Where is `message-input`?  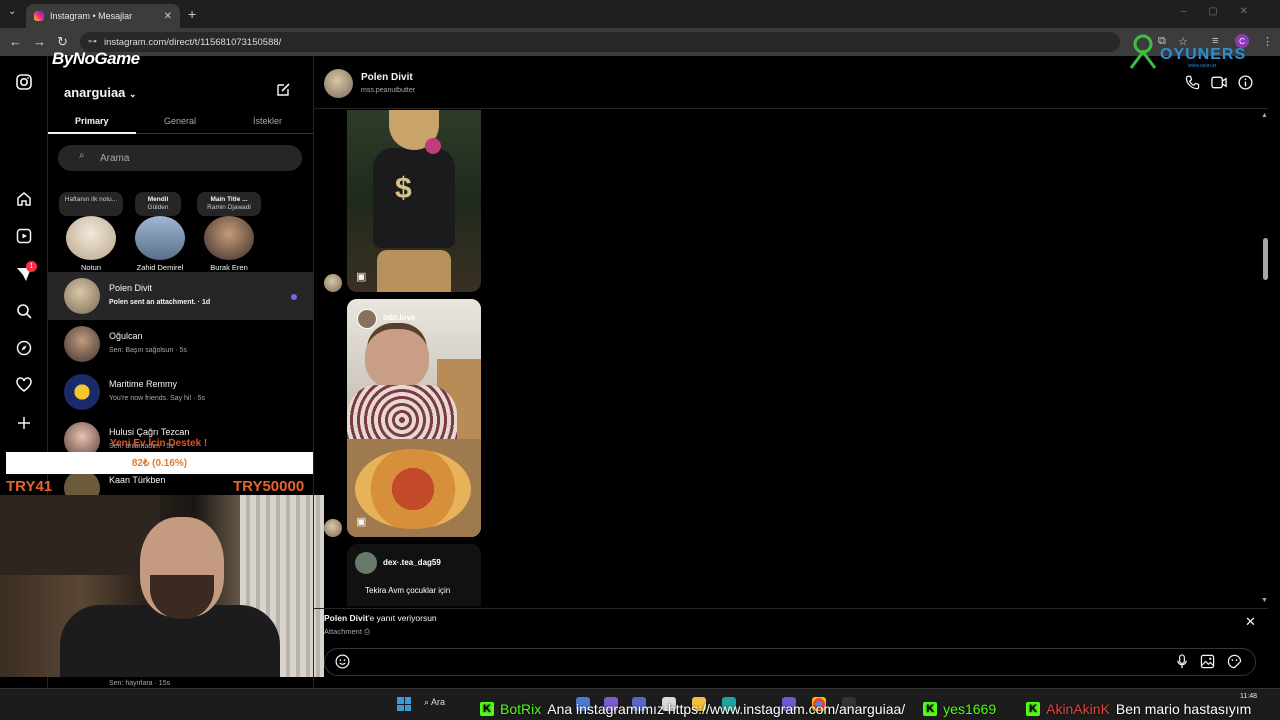 message-input is located at coordinates (761, 662).